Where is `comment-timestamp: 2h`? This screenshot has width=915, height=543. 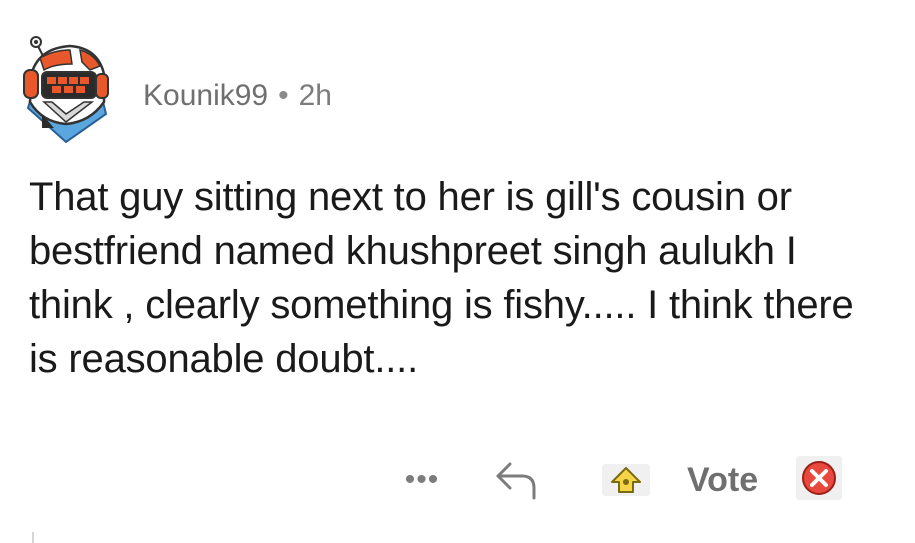 comment-timestamp: 2h is located at coordinates (315, 95).